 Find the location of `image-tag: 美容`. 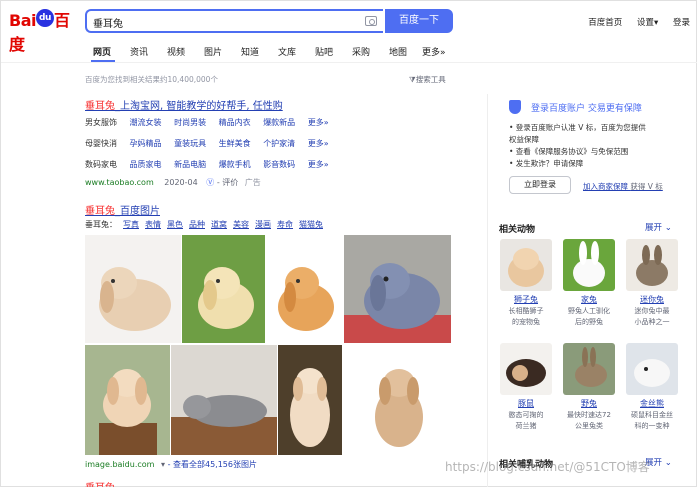

image-tag: 美容 is located at coordinates (241, 224).